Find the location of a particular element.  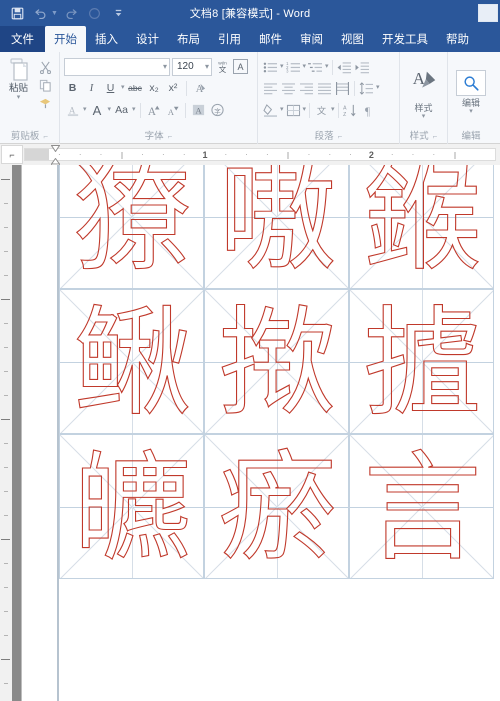

underline-caret: ▾ is located at coordinates (123, 87).